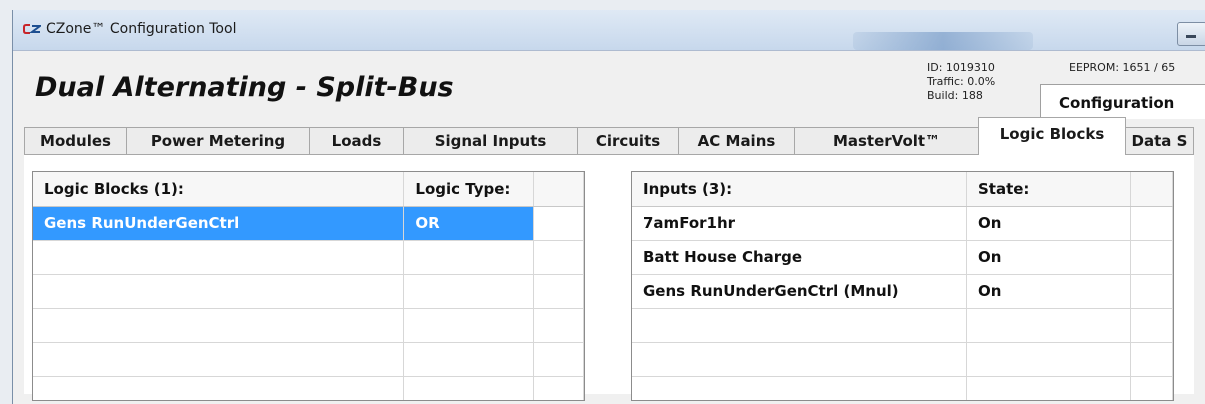  Describe the element at coordinates (218, 141) in the screenshot. I see `tab-power-metering: Power Metering` at that location.